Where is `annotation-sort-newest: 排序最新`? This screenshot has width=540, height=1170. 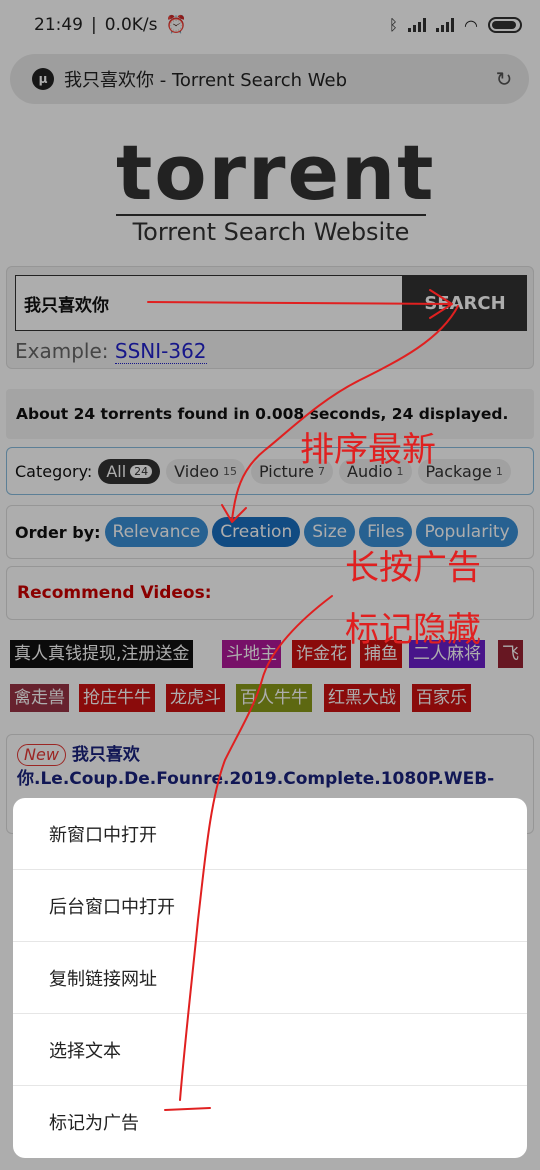 annotation-sort-newest: 排序最新 is located at coordinates (368, 450).